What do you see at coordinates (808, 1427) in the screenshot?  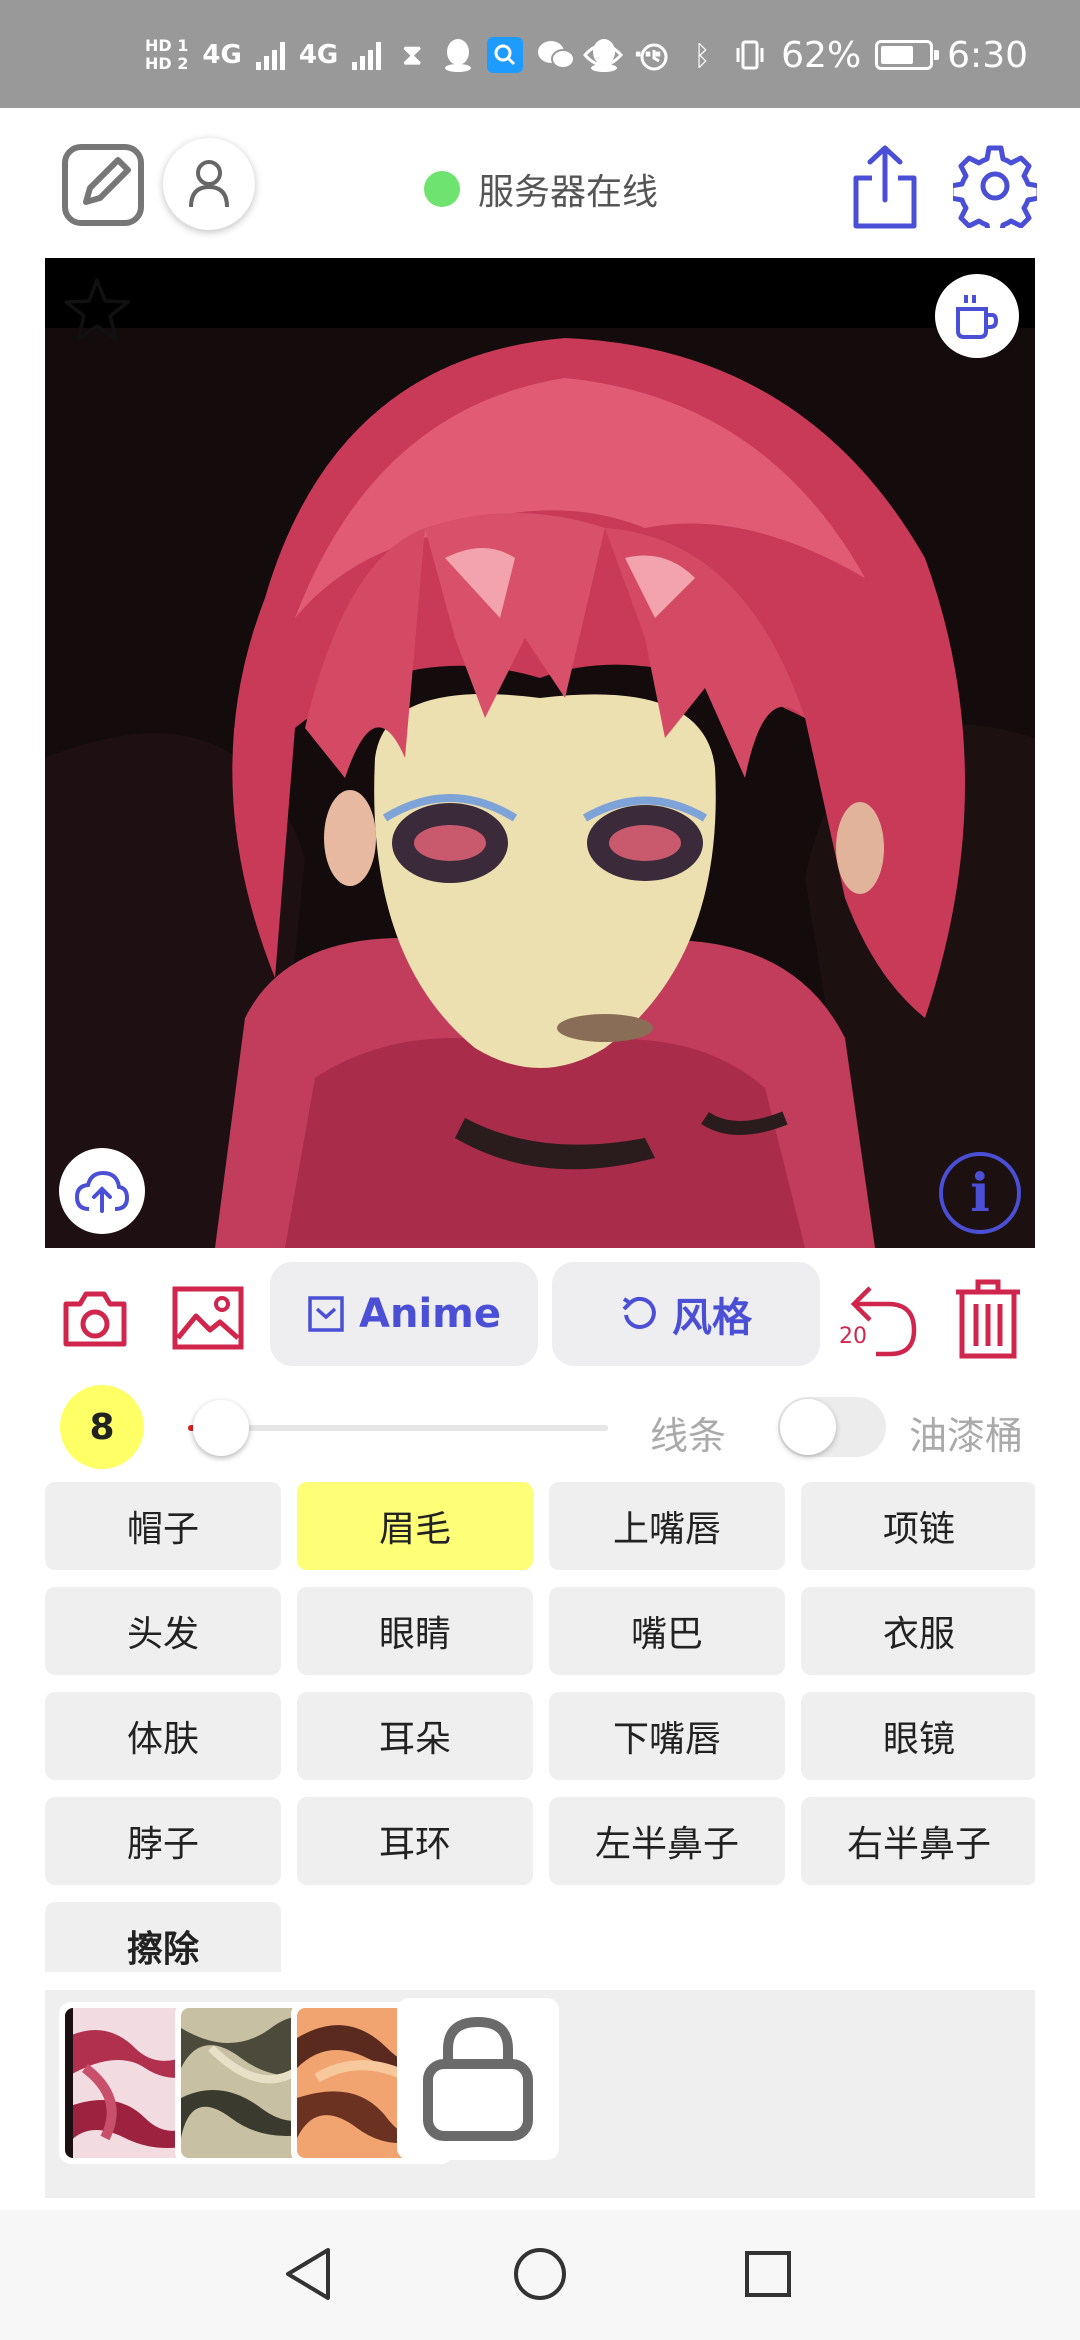 I see `toggle-knob` at bounding box center [808, 1427].